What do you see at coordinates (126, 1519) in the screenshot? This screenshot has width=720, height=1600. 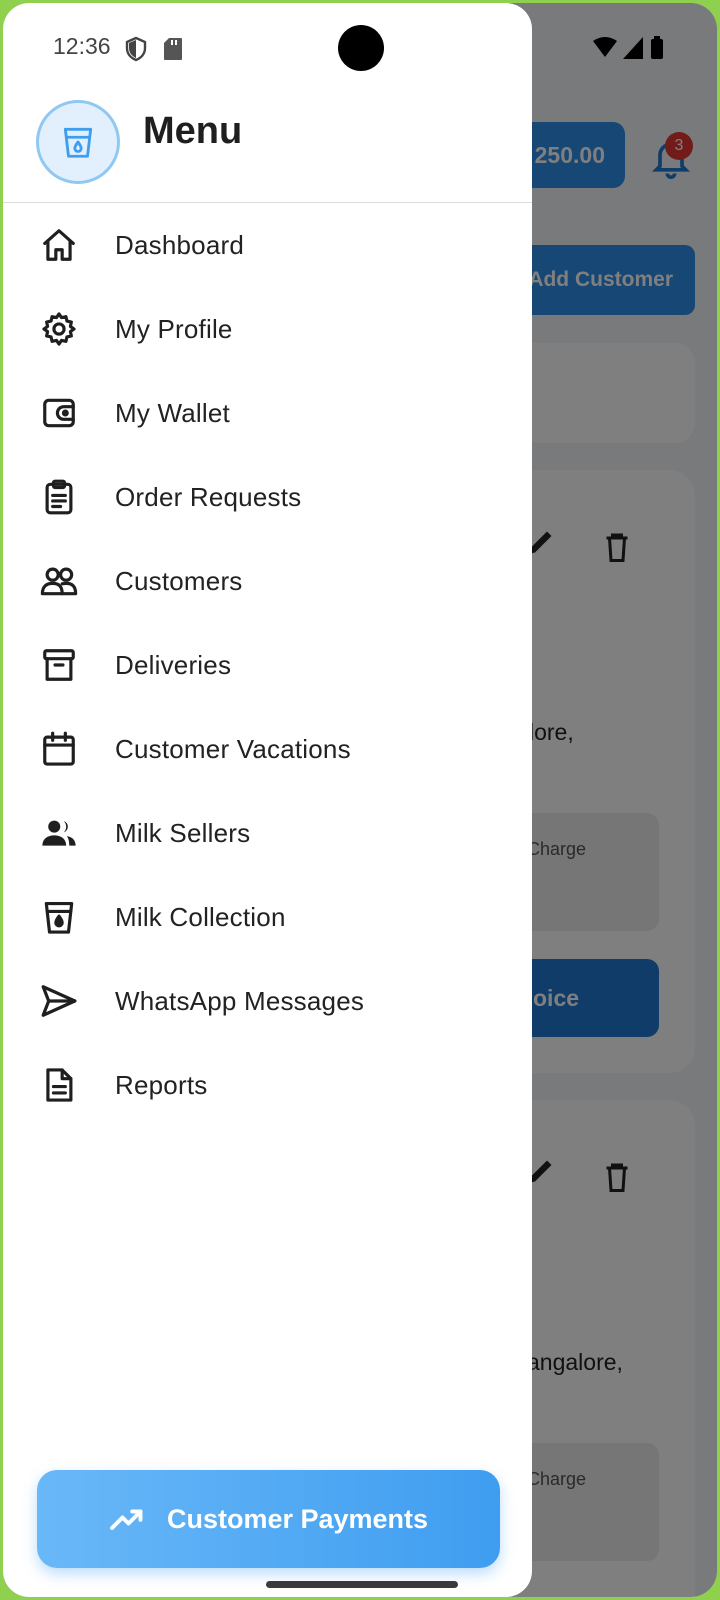 I see `trending-up-icon` at bounding box center [126, 1519].